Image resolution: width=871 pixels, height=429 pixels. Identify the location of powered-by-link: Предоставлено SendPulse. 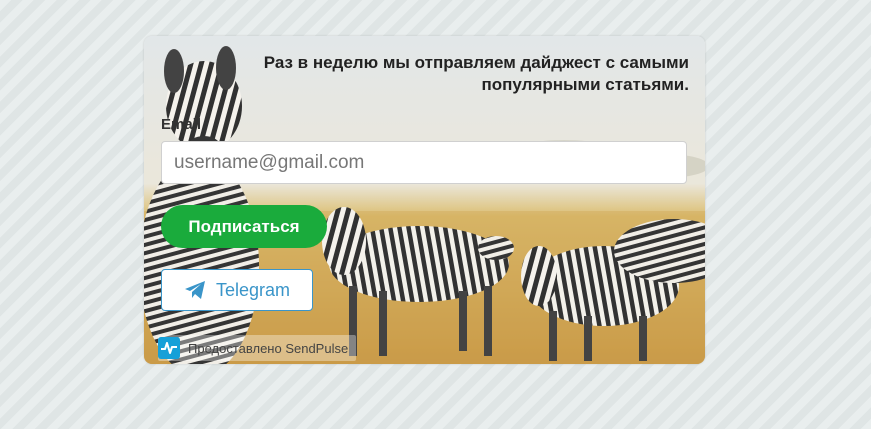
(257, 348).